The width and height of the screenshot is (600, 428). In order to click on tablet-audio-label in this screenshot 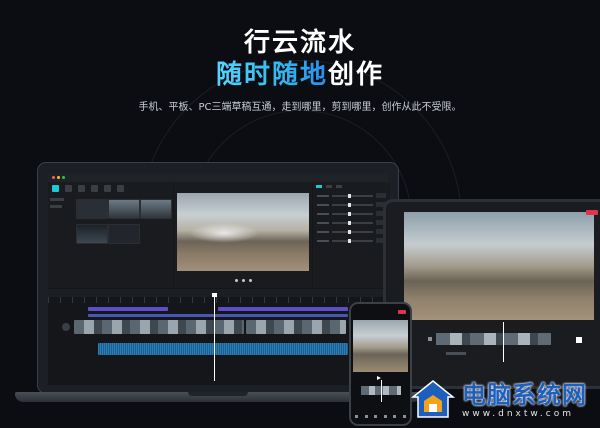, I will do `click(456, 353)`.